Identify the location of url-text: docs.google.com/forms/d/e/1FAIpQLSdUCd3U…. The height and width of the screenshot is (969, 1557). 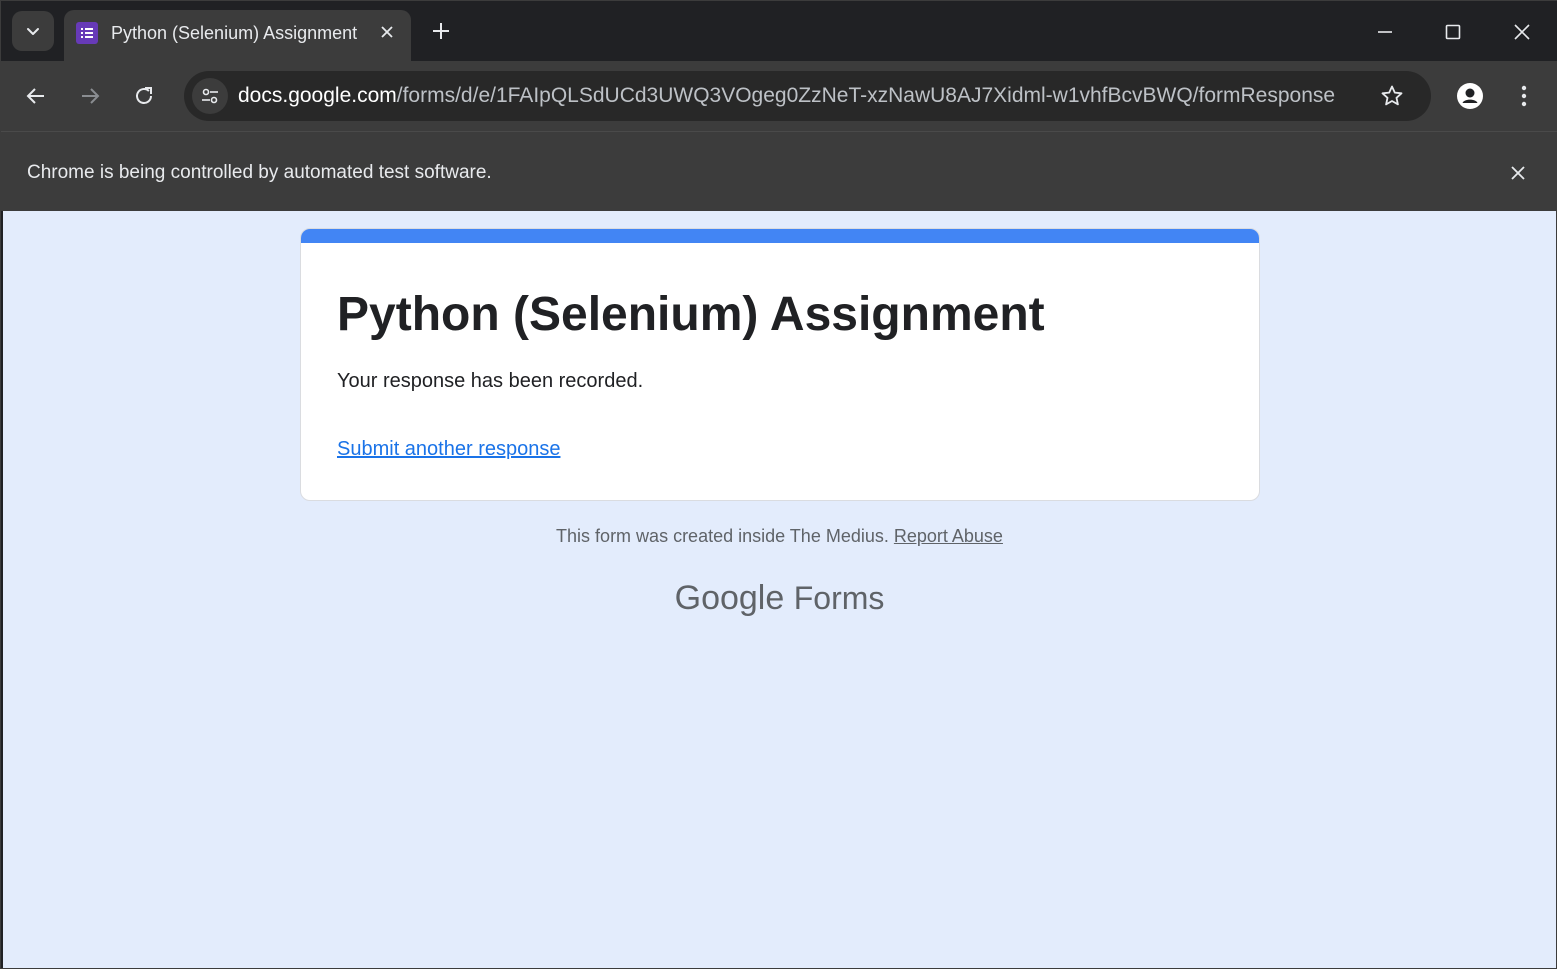
(786, 96).